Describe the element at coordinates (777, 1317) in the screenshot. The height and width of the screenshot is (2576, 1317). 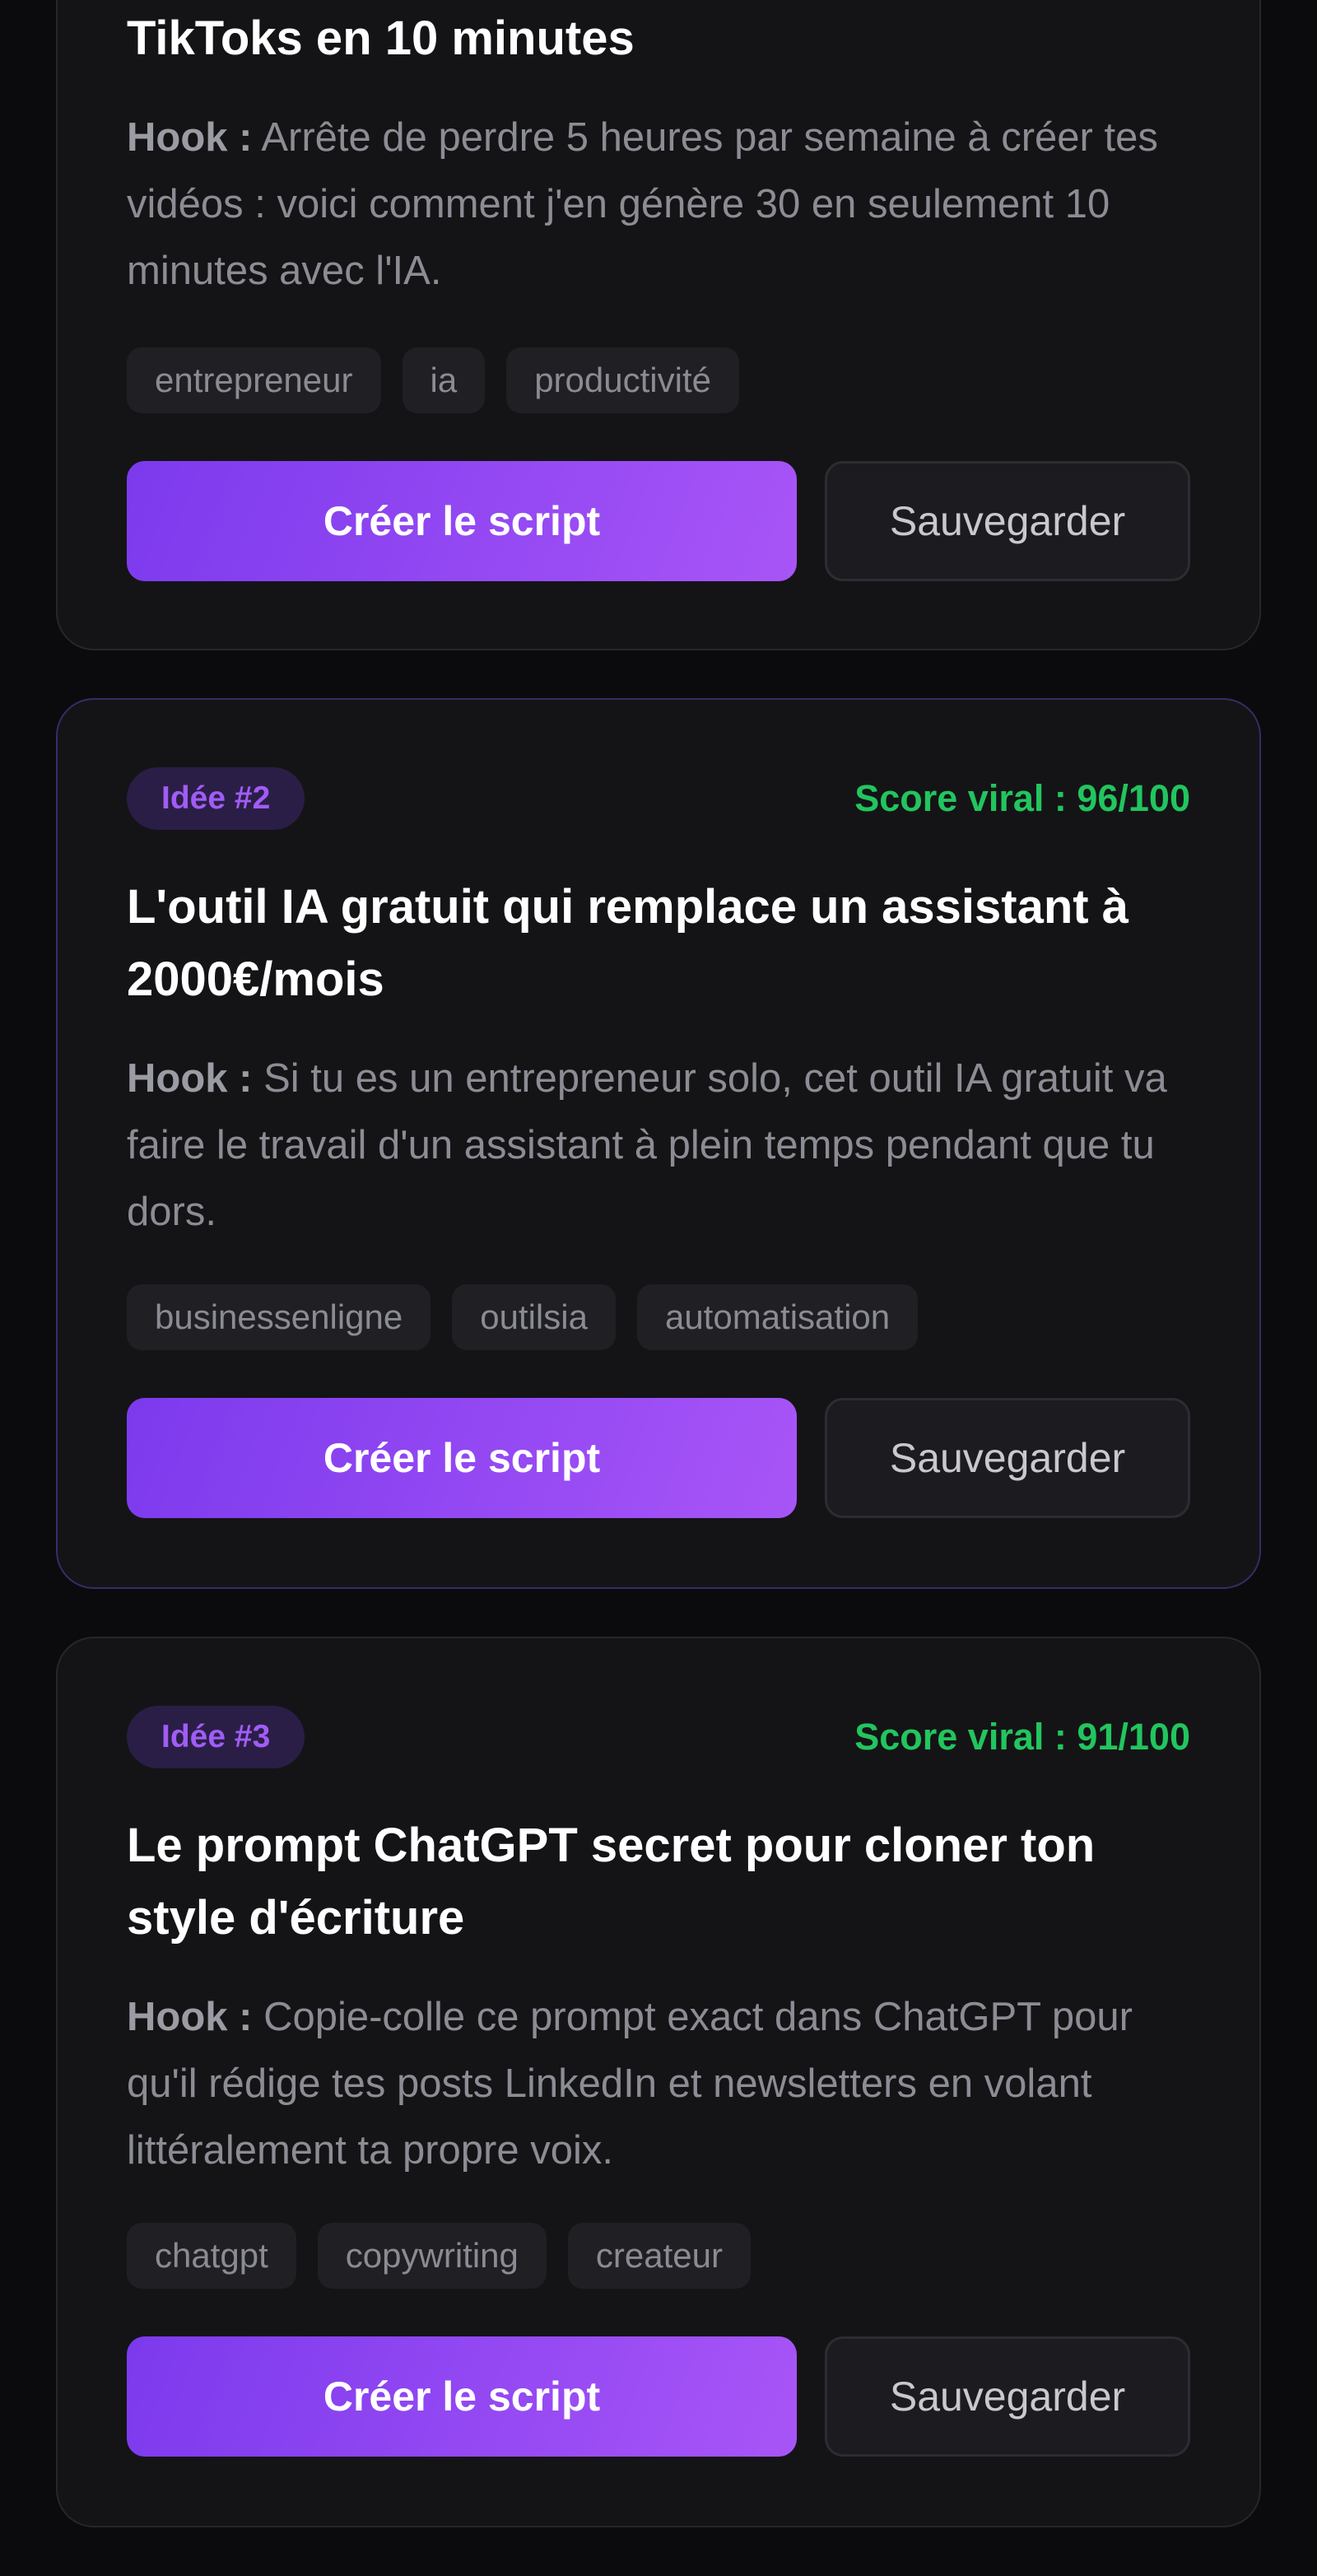
I see `tag: automatisation` at that location.